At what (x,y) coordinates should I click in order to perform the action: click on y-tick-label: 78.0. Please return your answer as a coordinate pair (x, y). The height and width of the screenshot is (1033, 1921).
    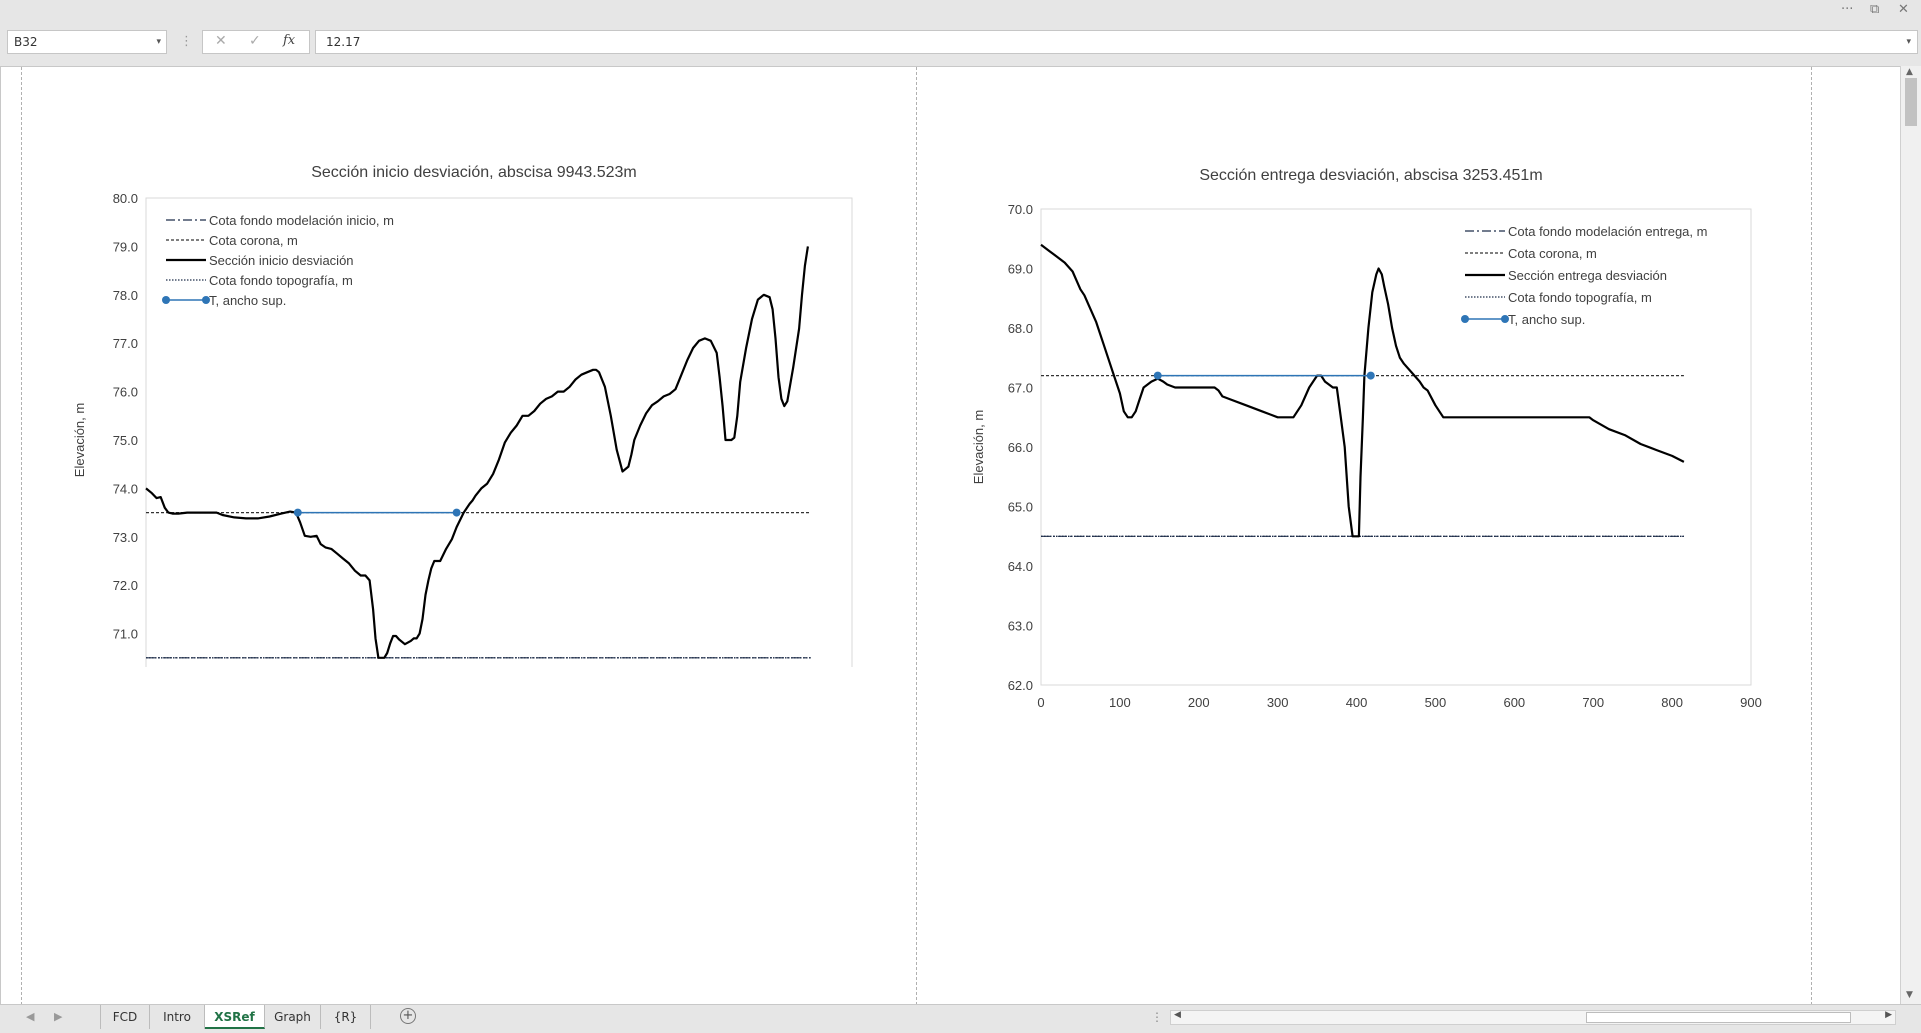
    Looking at the image, I should click on (125, 295).